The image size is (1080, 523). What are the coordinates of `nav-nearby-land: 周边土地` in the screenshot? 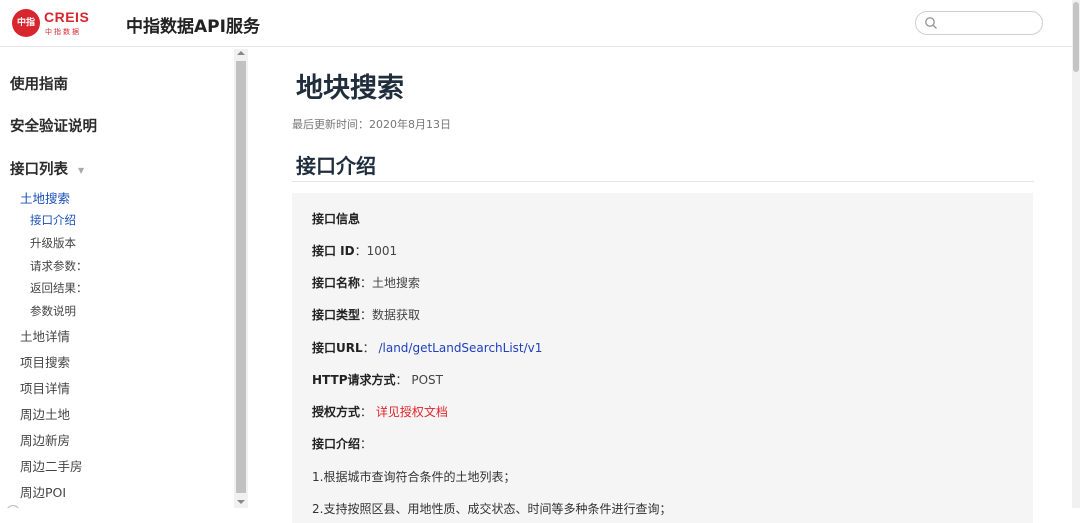 It's located at (45, 413).